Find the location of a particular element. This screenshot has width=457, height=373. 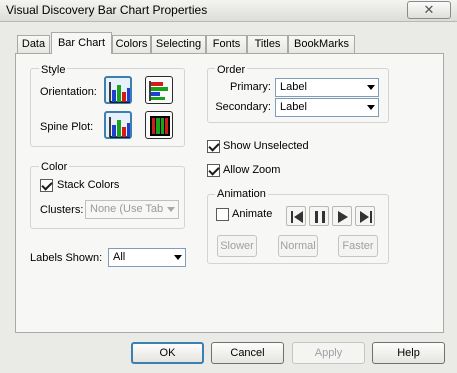

spine-plot-icon is located at coordinates (160, 126).